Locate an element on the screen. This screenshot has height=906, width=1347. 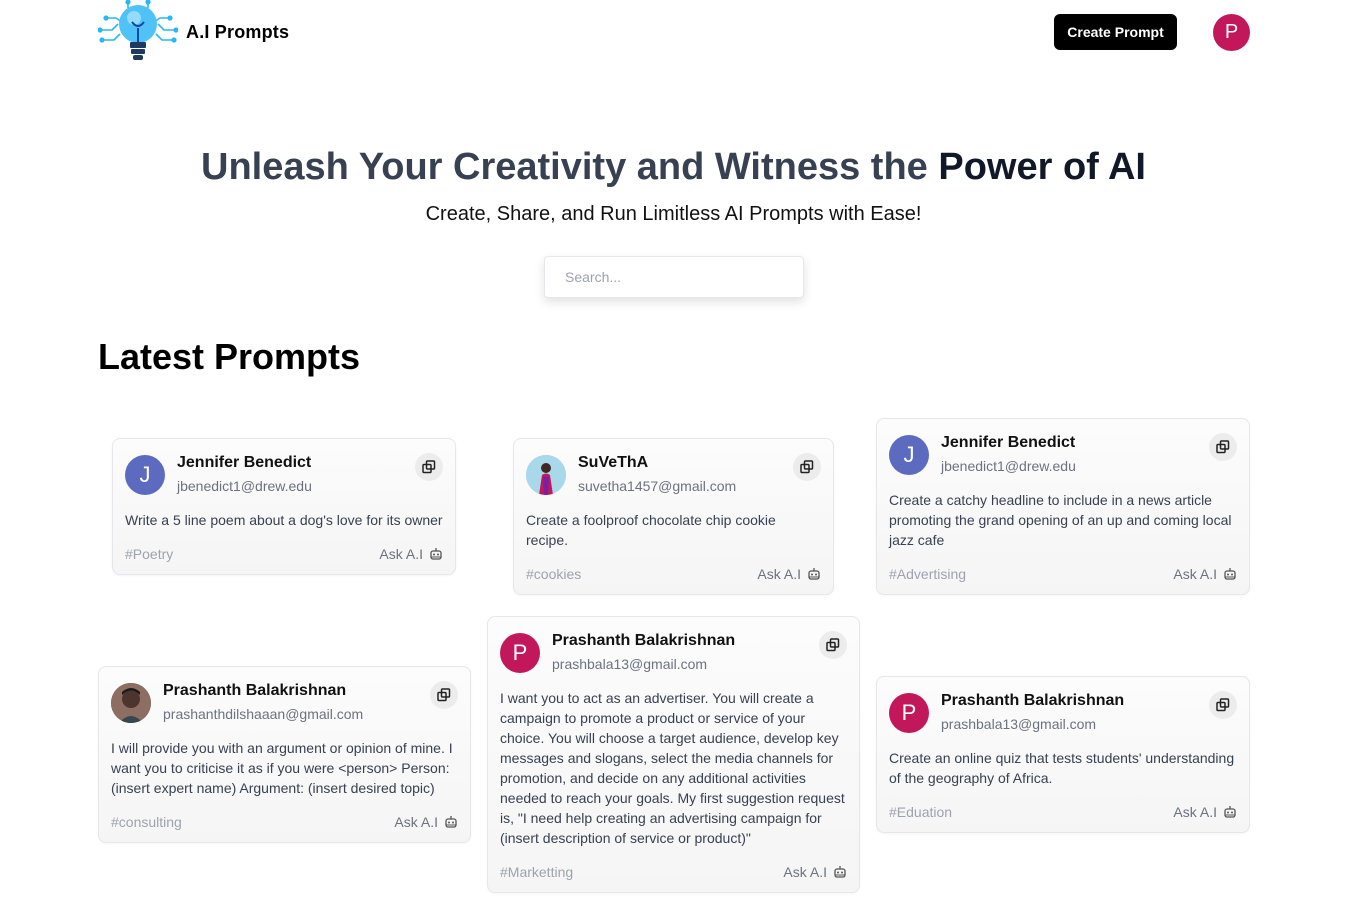
card-author-email: prashanthdilshaaan@gmail.com is located at coordinates (263, 714).